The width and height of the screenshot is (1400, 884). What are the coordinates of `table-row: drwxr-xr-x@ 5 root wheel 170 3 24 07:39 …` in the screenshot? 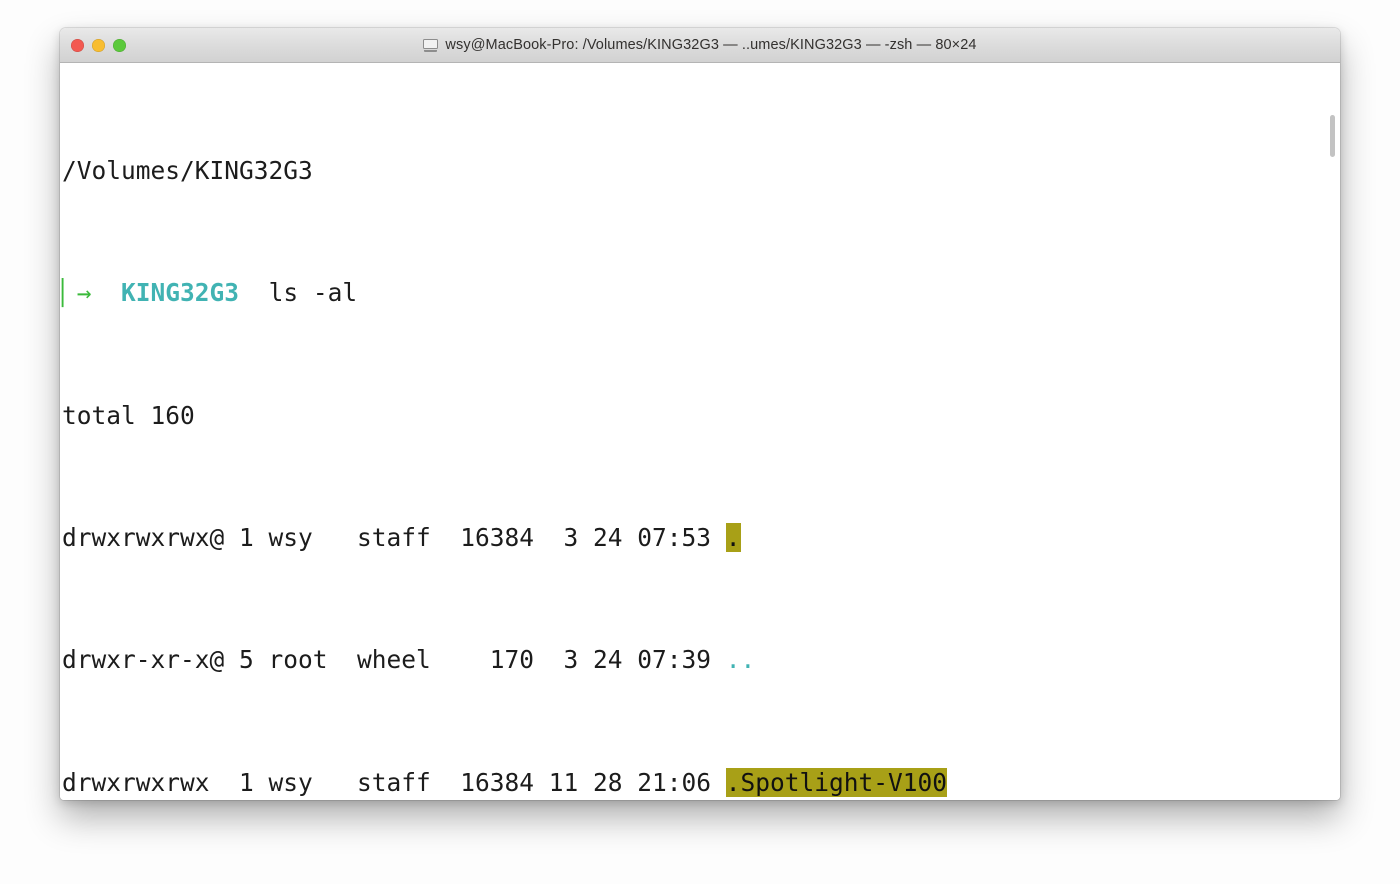 It's located at (701, 660).